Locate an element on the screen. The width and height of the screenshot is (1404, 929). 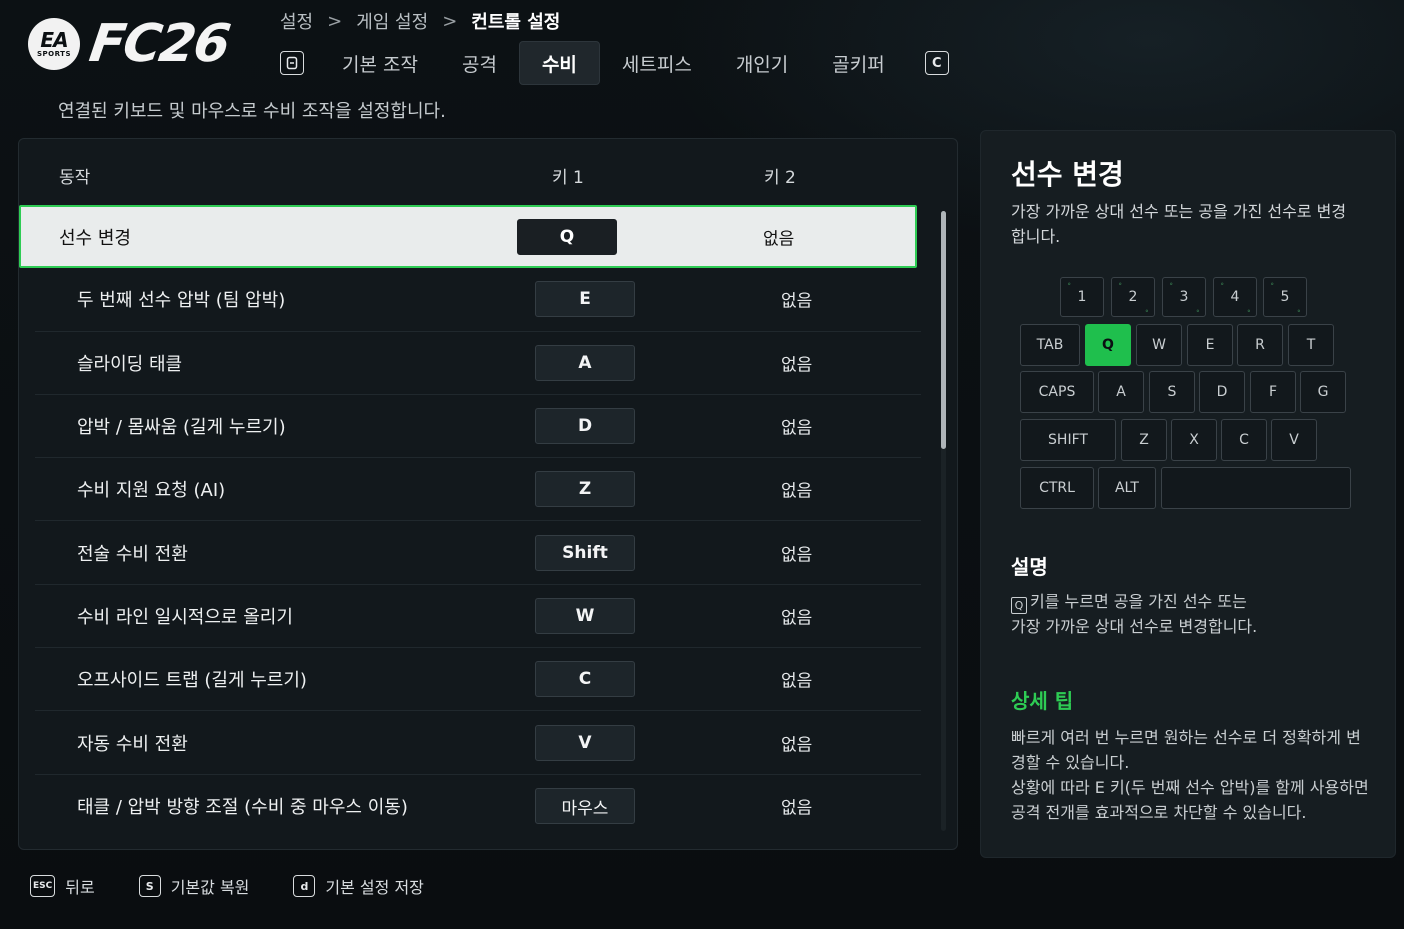
keyboard-key: ∘ 3 ∘ is located at coordinates (1184, 297).